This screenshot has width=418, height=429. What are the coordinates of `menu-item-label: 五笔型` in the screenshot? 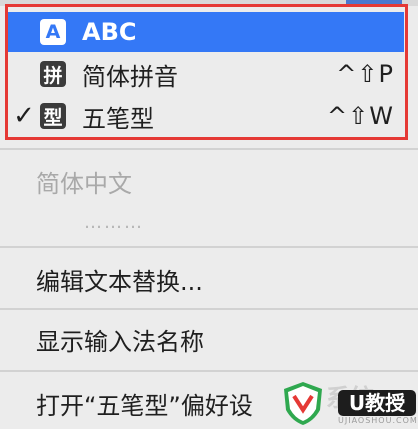 It's located at (118, 118).